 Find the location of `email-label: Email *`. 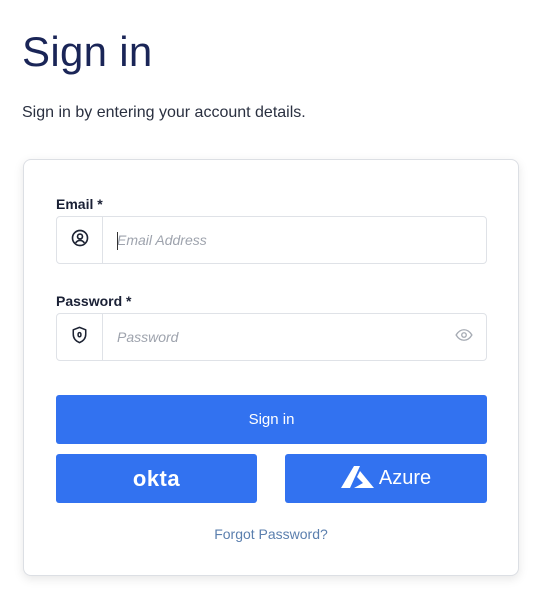

email-label: Email * is located at coordinates (79, 204).